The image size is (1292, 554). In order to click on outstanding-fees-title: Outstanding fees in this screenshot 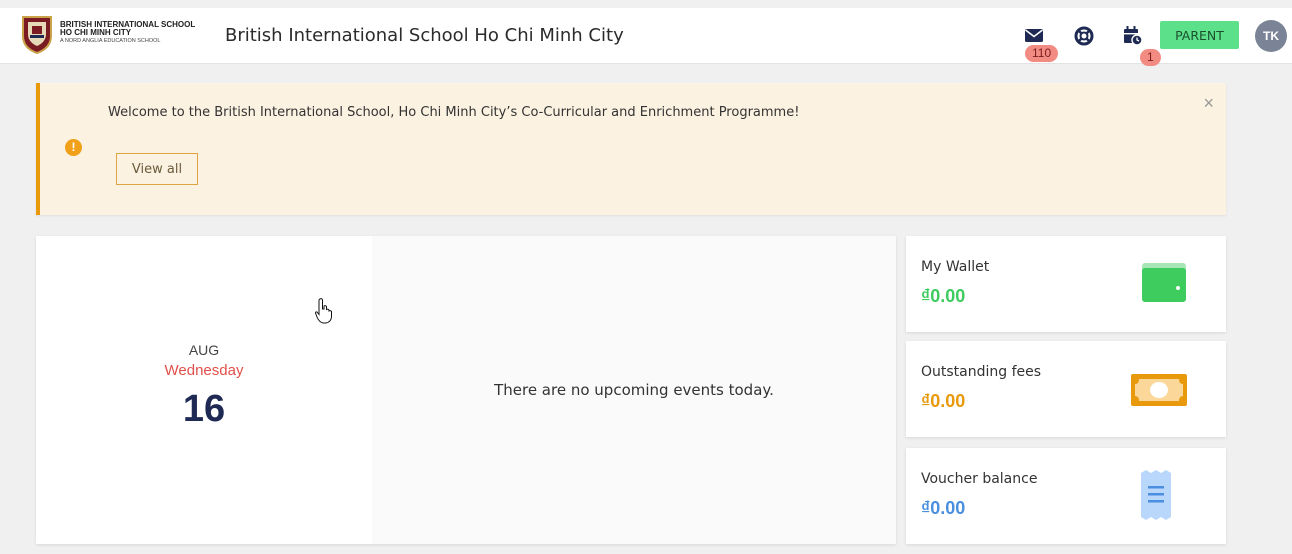, I will do `click(981, 372)`.